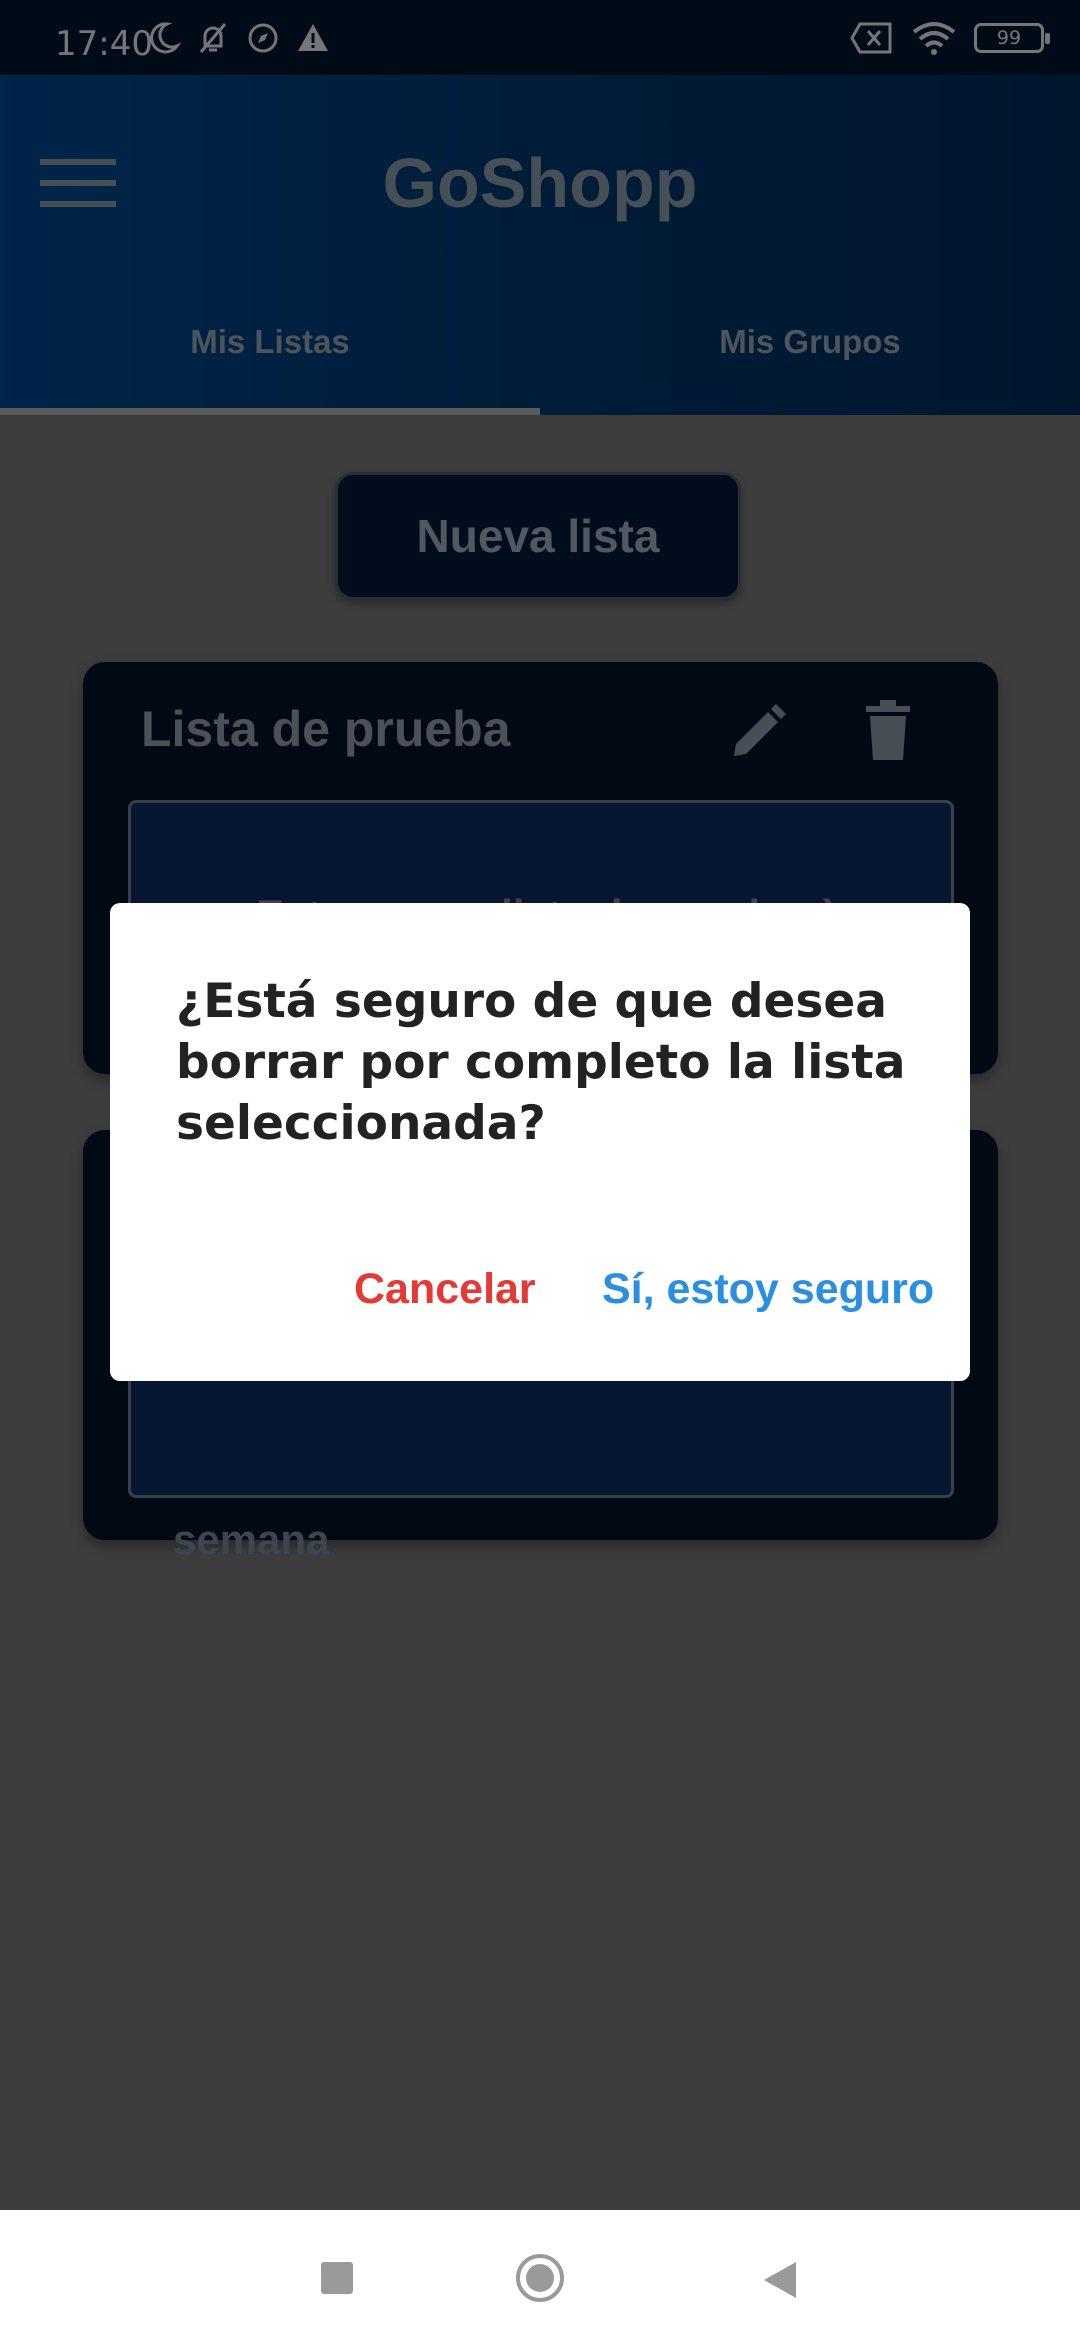 This screenshot has width=1080, height=2340. What do you see at coordinates (337, 2278) in the screenshot?
I see `recents-button` at bounding box center [337, 2278].